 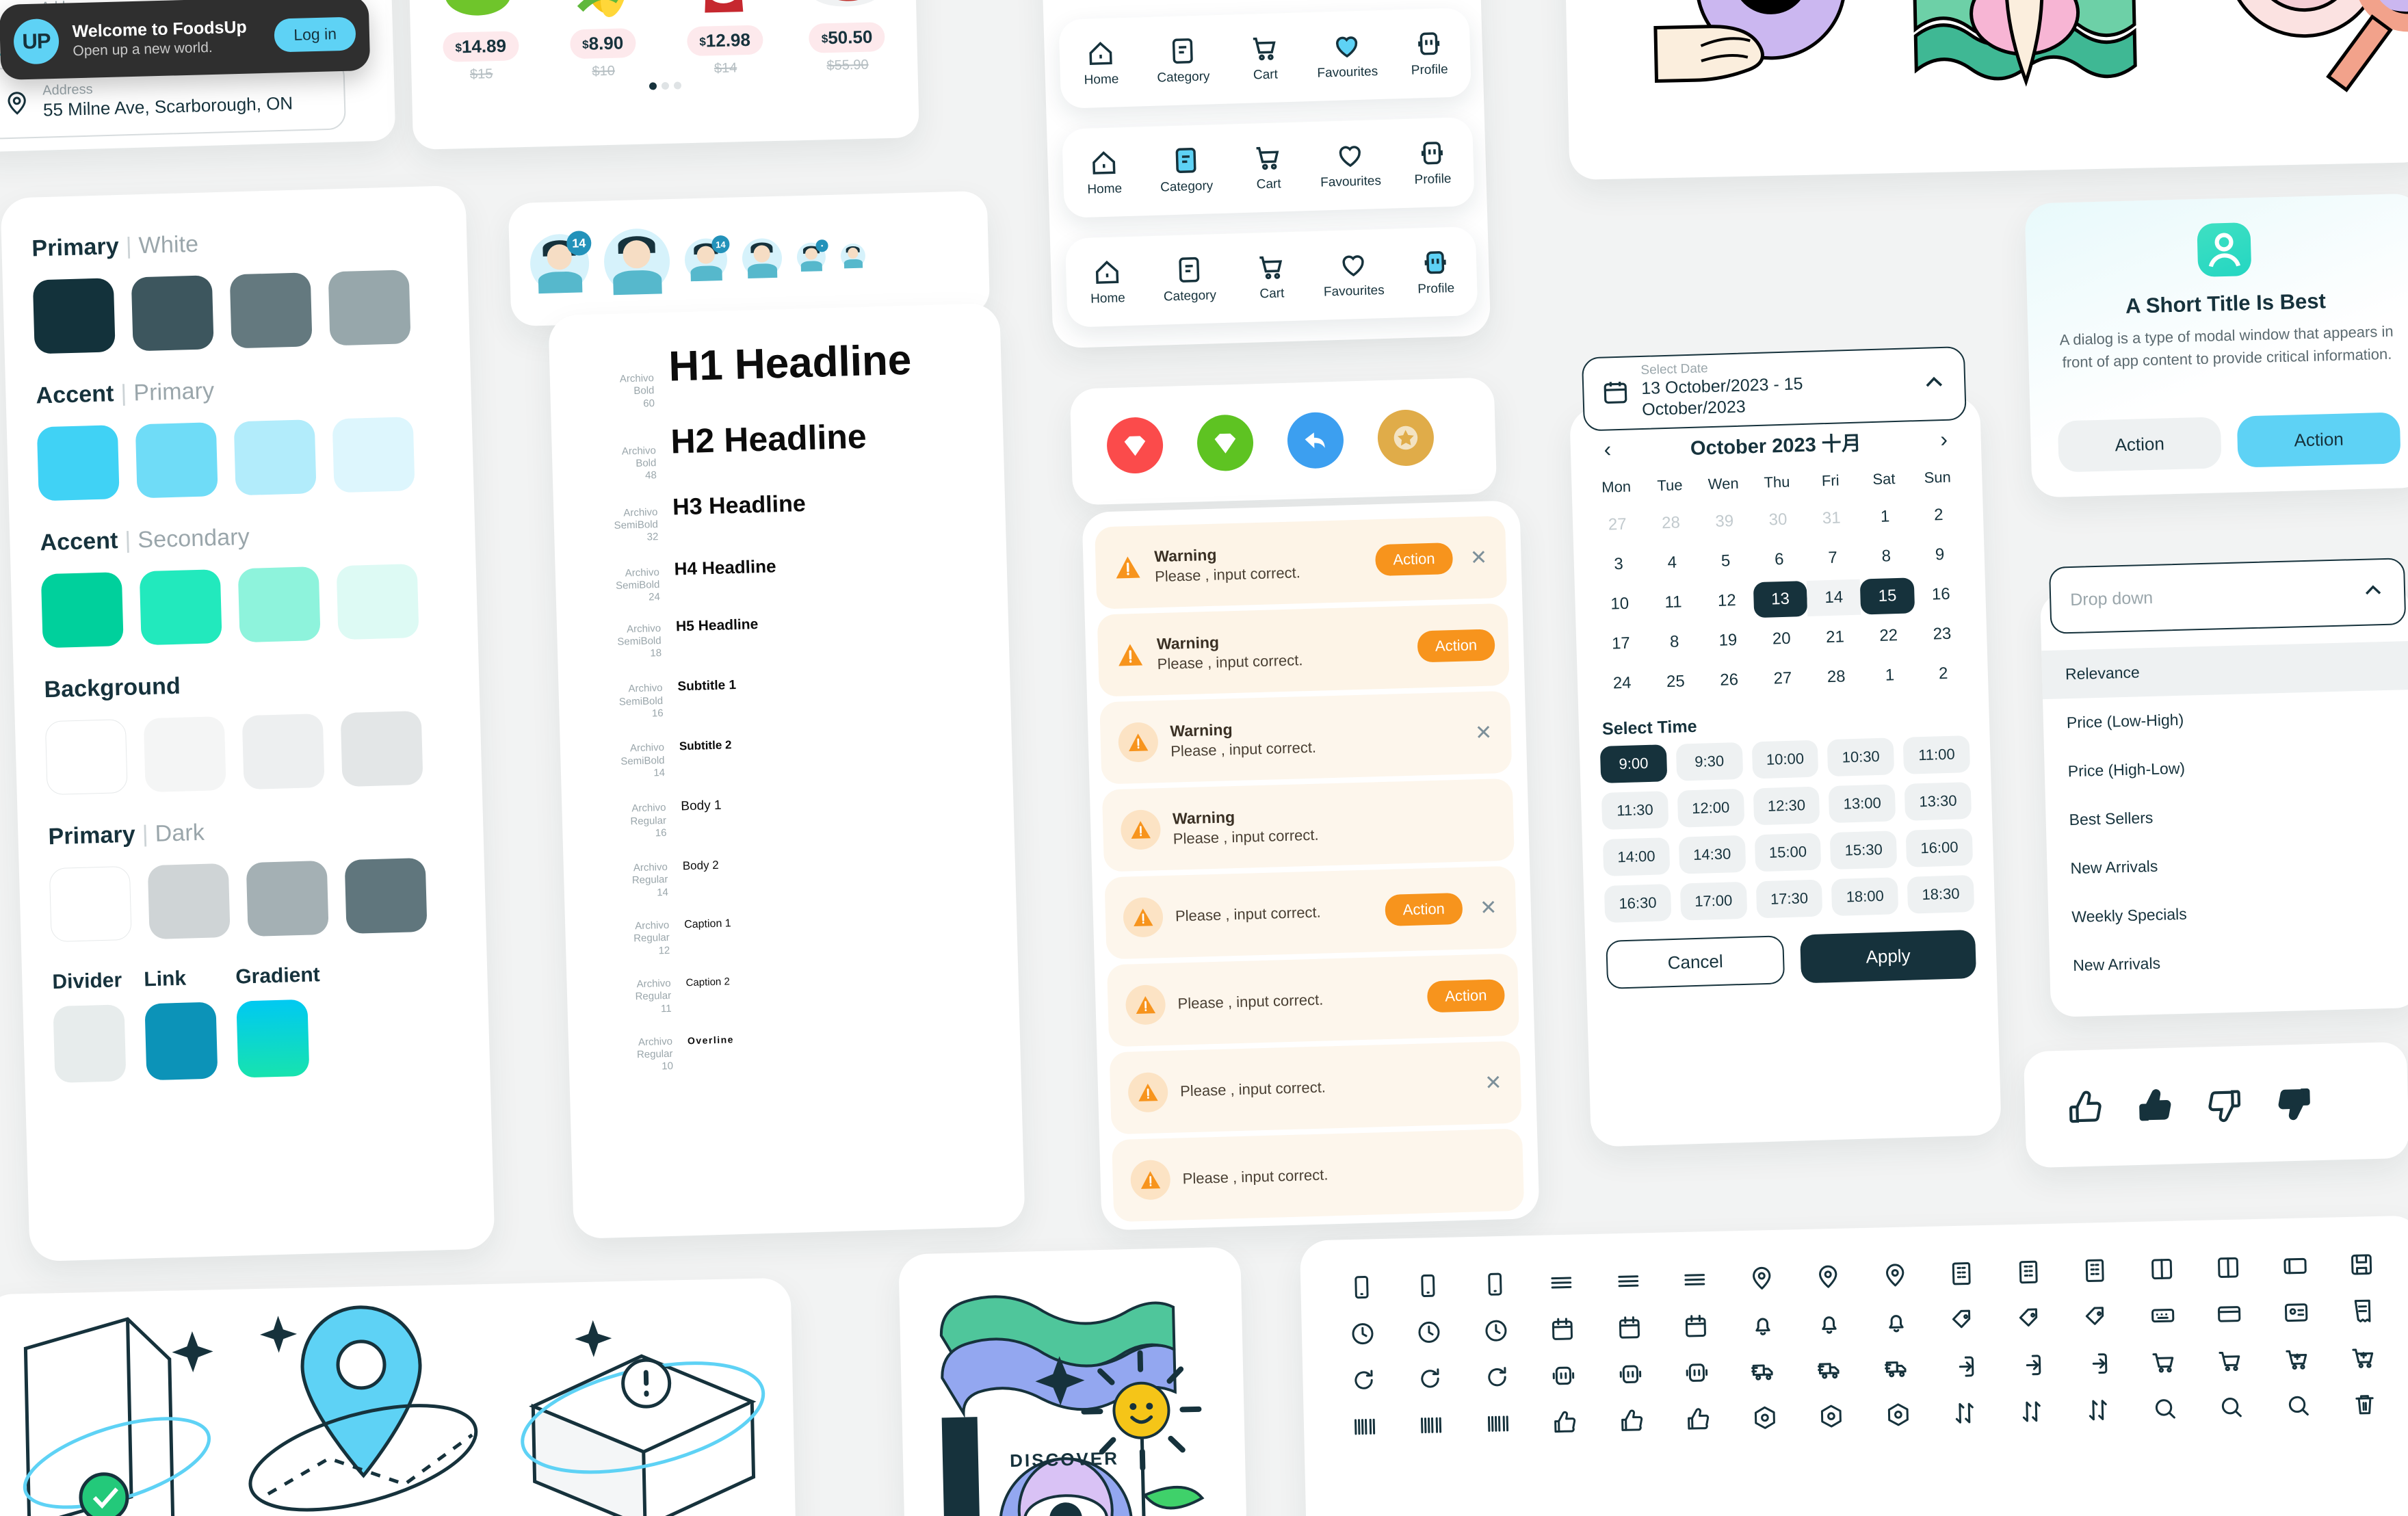 I want to click on nav-item-profile: Profile, so click(x=1432, y=162).